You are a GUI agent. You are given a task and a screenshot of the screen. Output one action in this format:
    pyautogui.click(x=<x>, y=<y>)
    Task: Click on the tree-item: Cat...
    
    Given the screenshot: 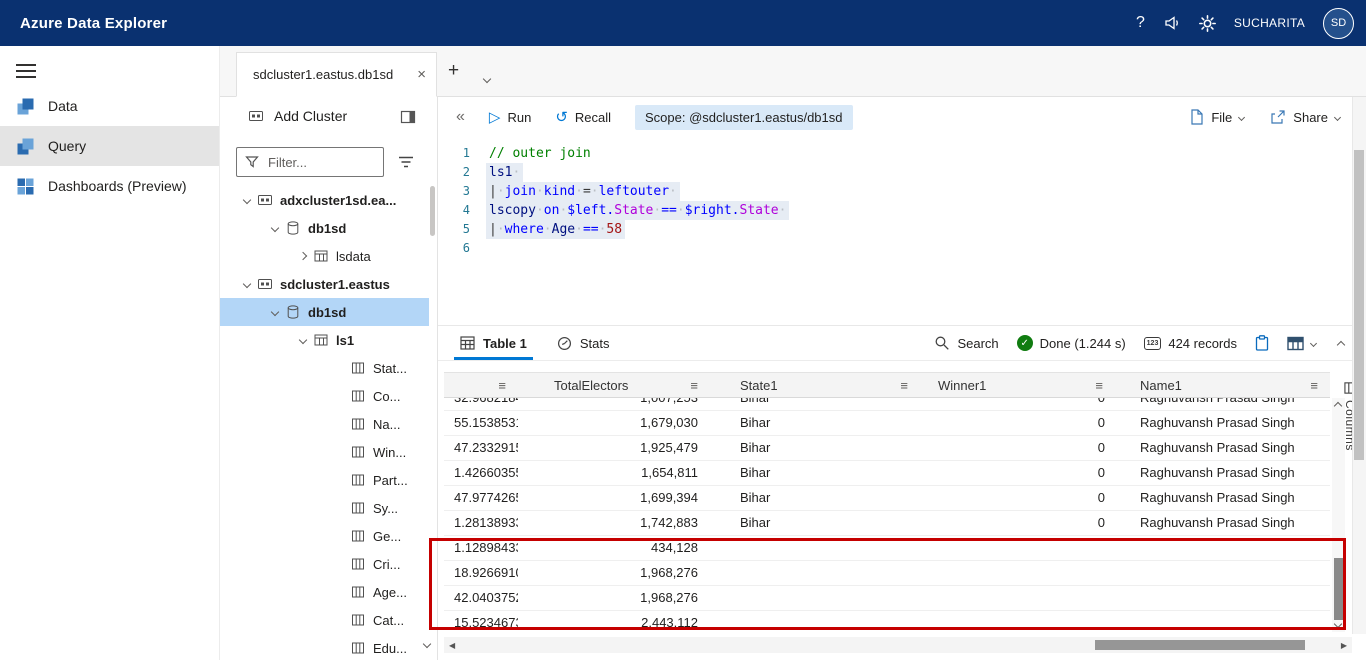 What is the action you would take?
    pyautogui.click(x=324, y=620)
    